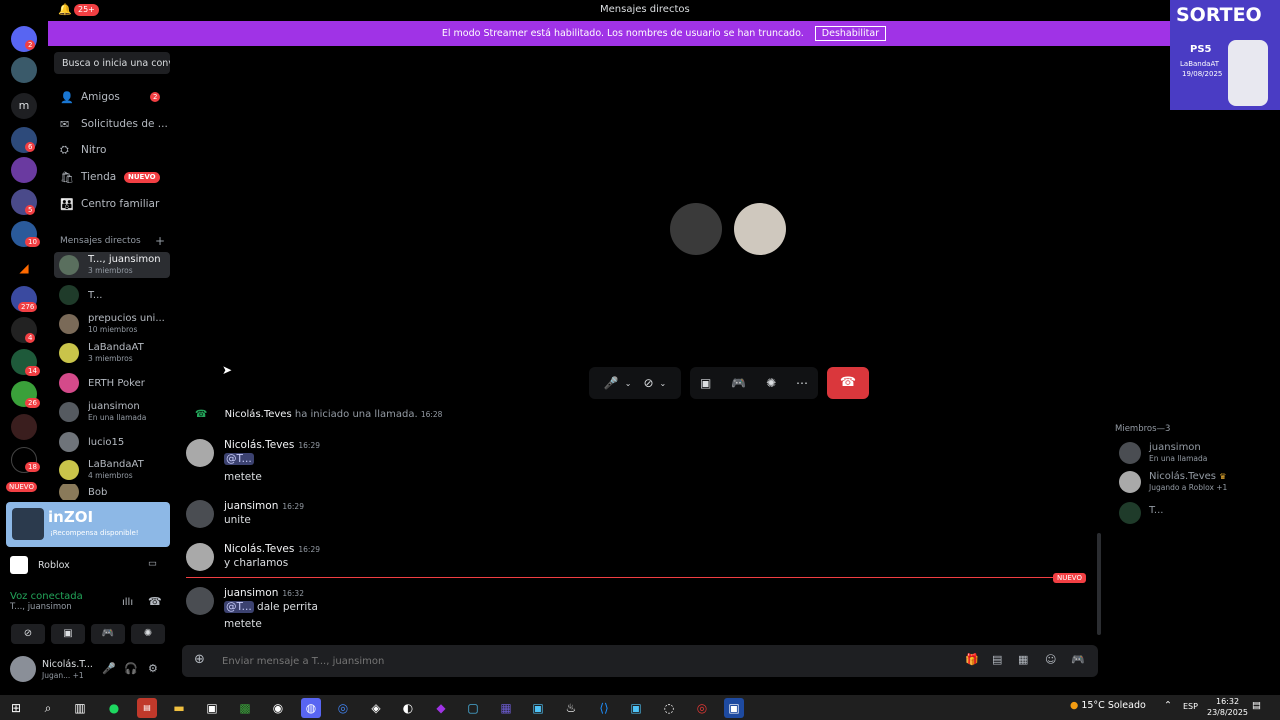 The height and width of the screenshot is (720, 1280). What do you see at coordinates (771, 383) in the screenshot?
I see `soundboard-icon: ✺` at bounding box center [771, 383].